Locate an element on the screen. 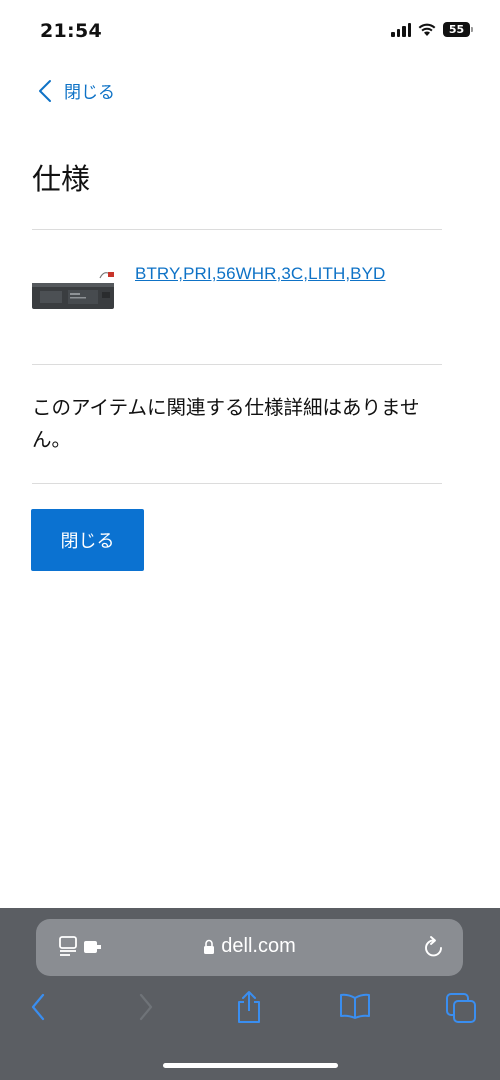 Image resolution: width=500 pixels, height=1080 pixels. tabs-icon is located at coordinates (461, 1008).